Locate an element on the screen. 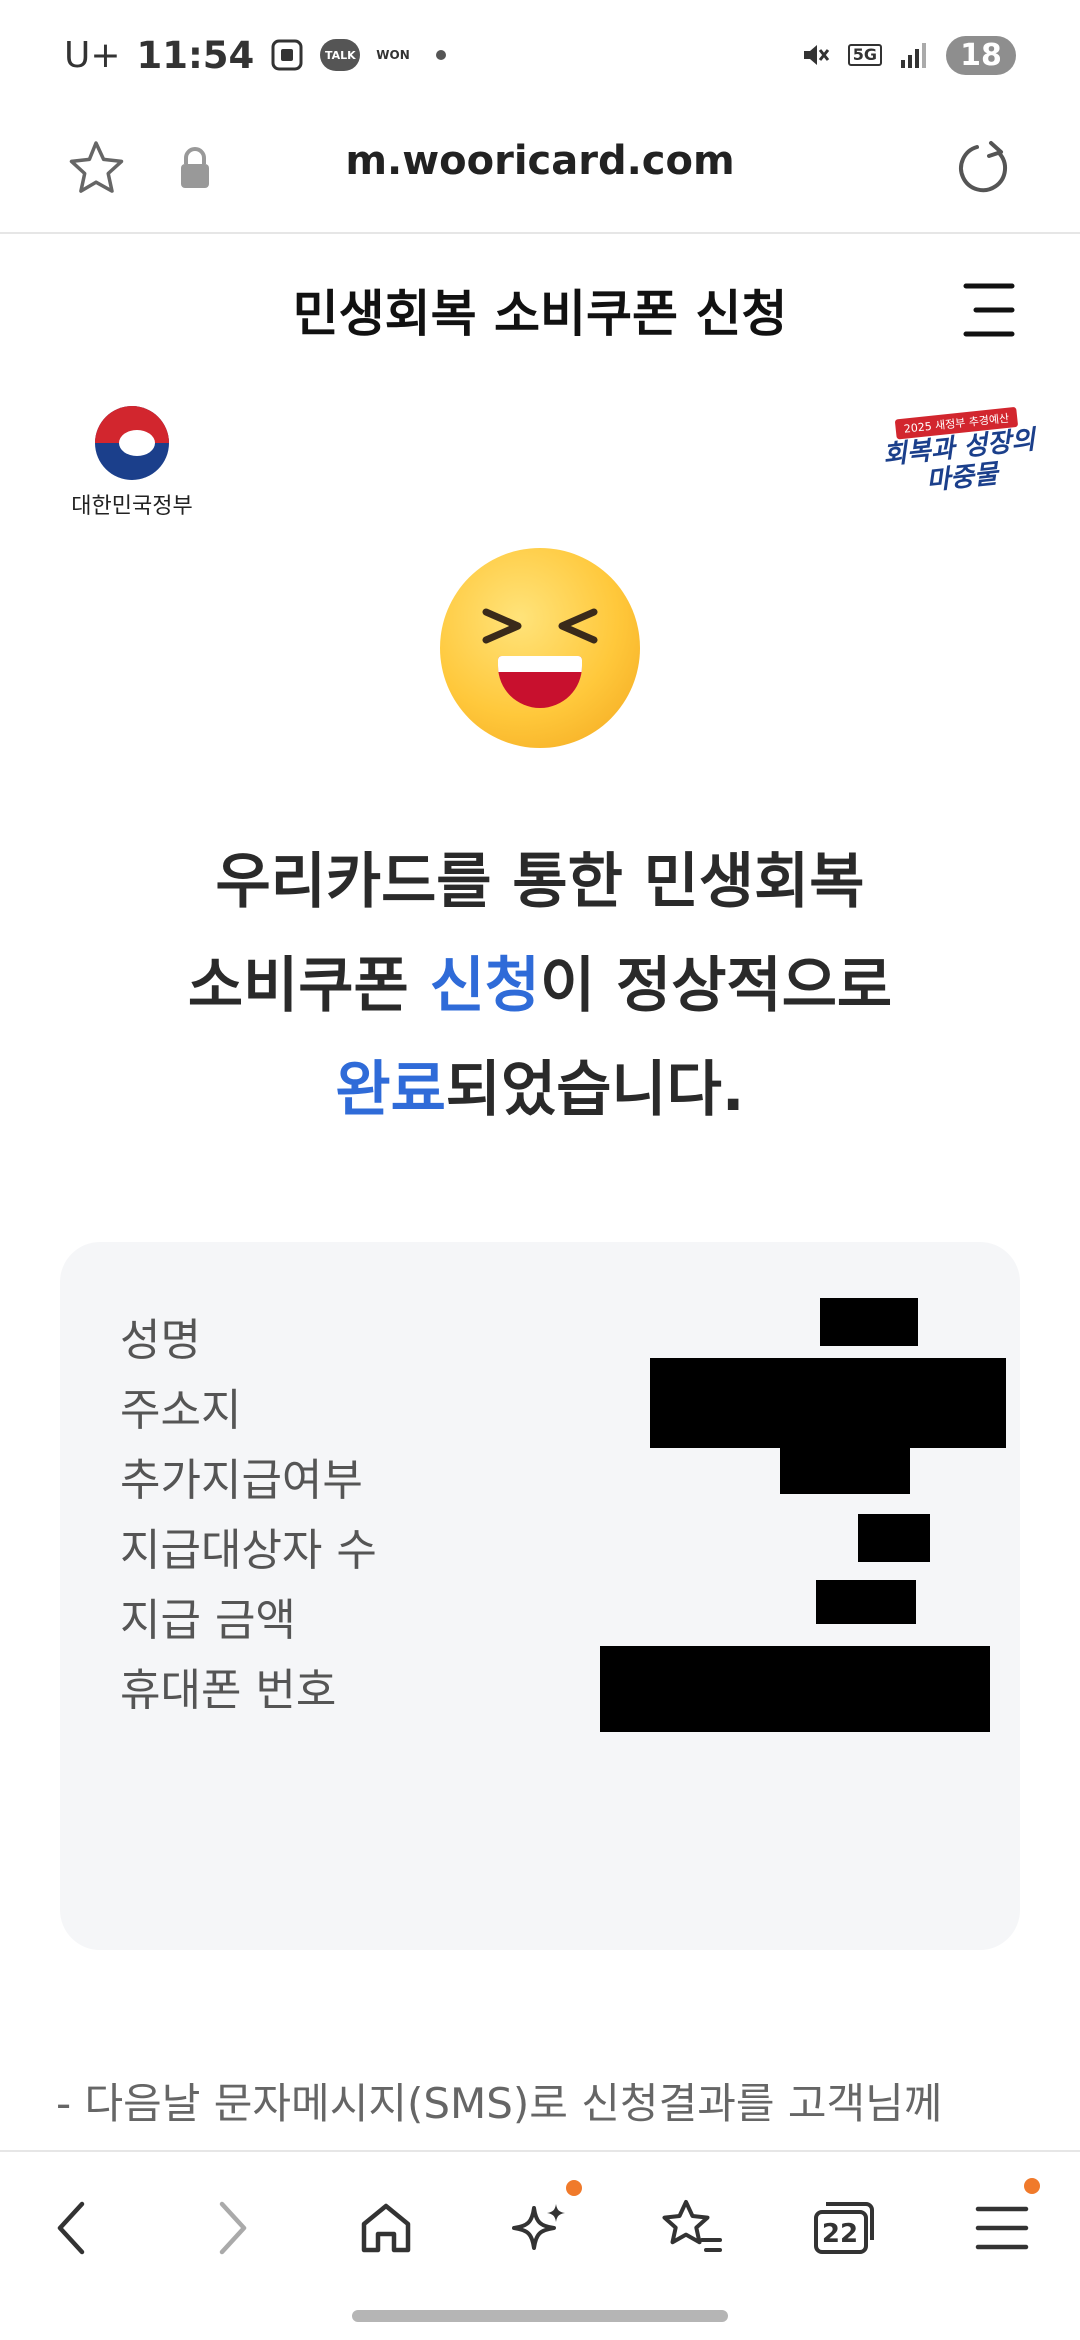 This screenshot has height=2340, width=1080. info-label-address: 주소지 is located at coordinates (181, 1410).